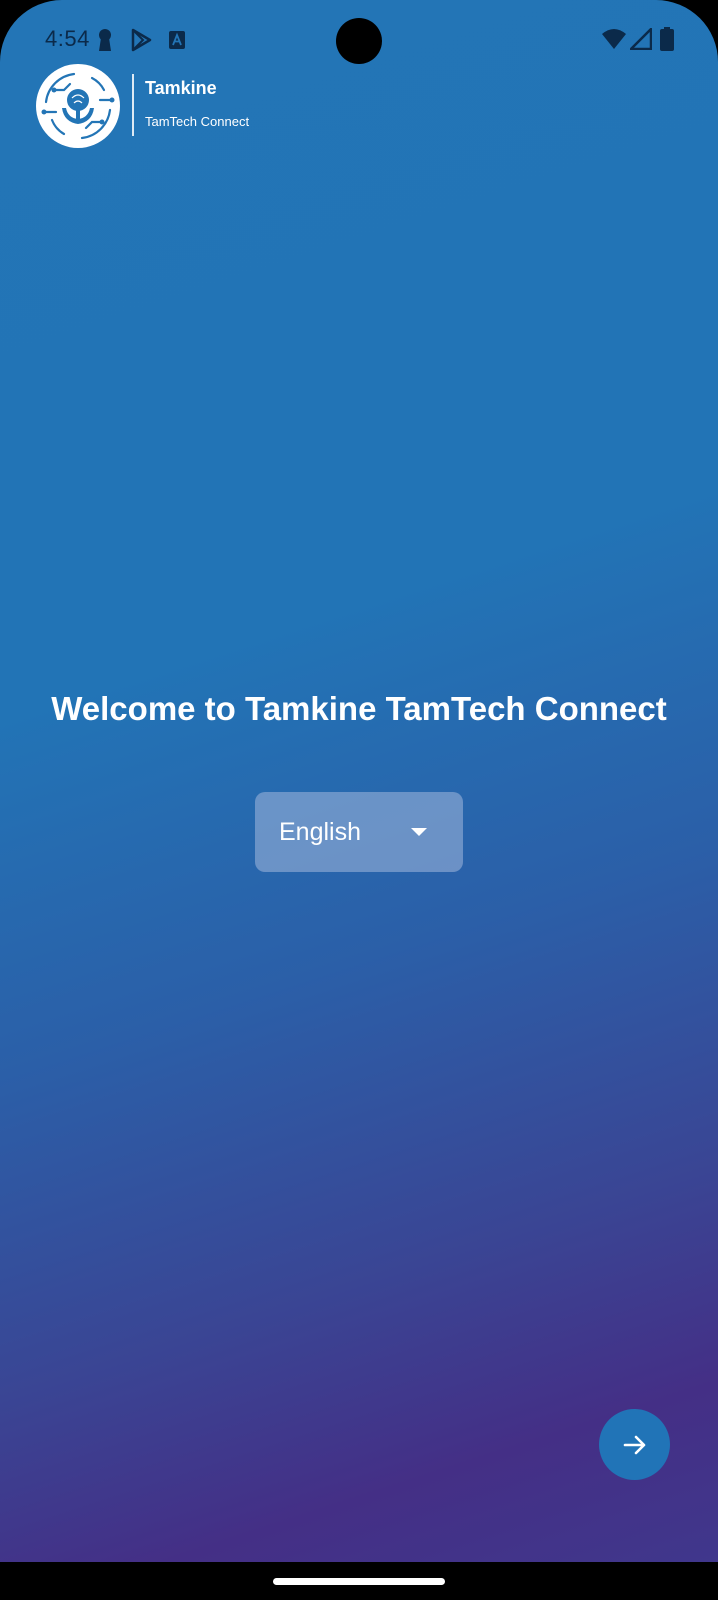  I want to click on cell-signal-icon, so click(641, 41).